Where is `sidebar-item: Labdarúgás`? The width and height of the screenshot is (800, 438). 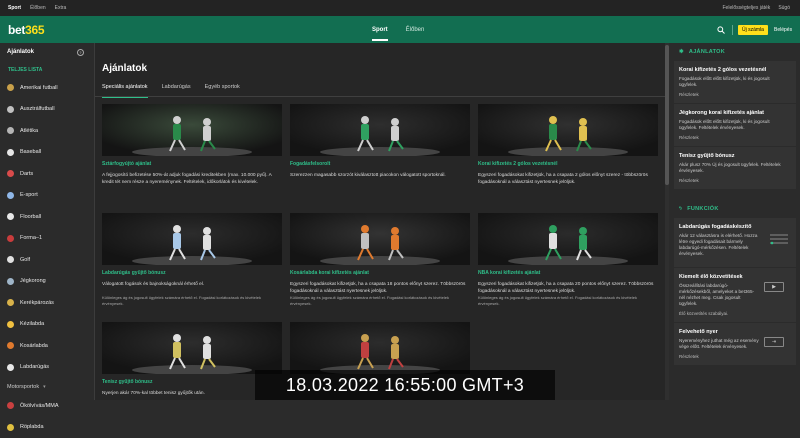 sidebar-item: Labdarúgás is located at coordinates (47, 368).